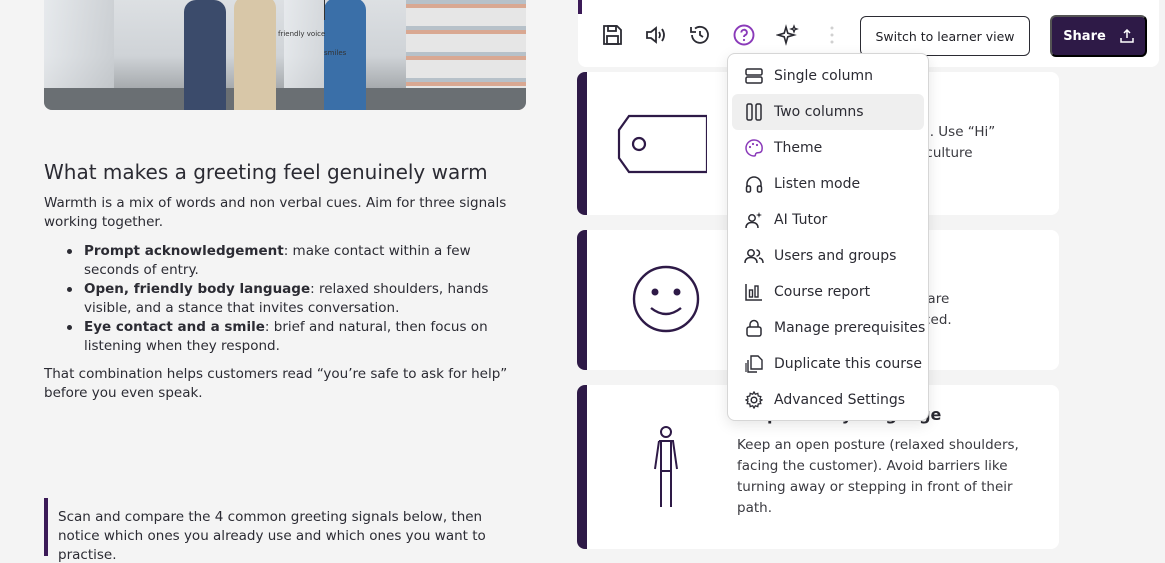 This screenshot has width=1165, height=563. Describe the element at coordinates (744, 35) in the screenshot. I see `help-icon` at that location.